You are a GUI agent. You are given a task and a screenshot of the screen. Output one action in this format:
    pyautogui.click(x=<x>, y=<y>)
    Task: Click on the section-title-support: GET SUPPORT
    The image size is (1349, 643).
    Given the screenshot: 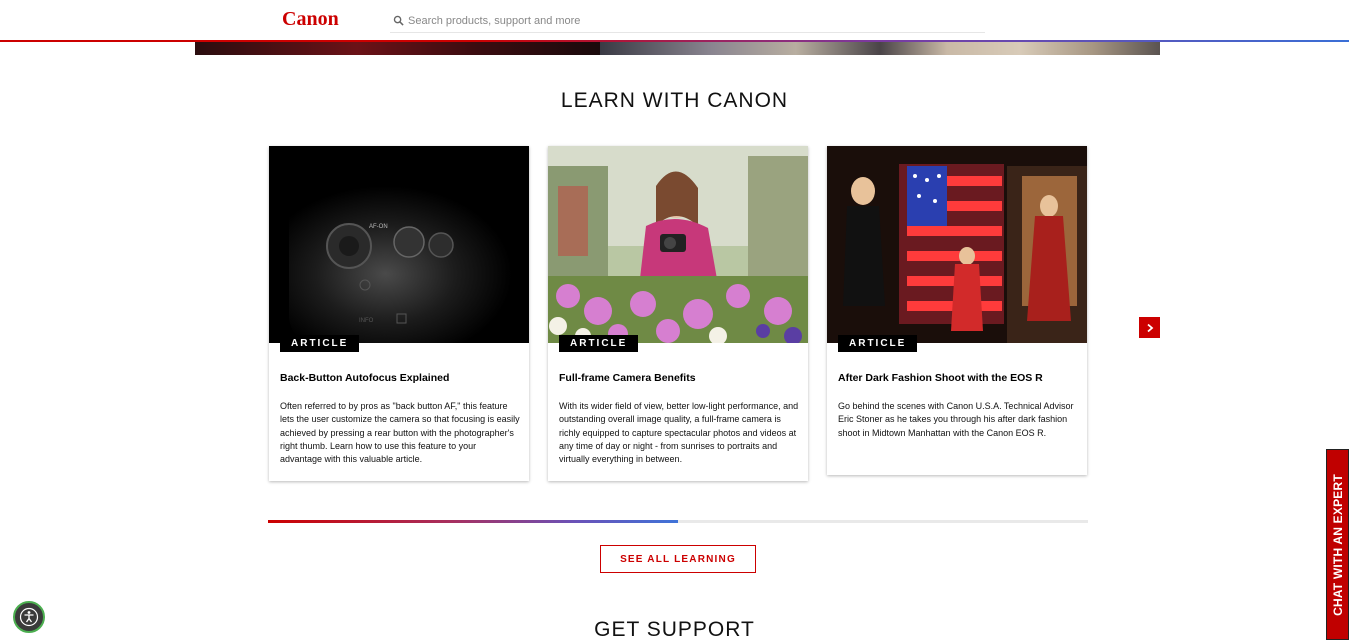 What is the action you would take?
    pyautogui.click(x=674, y=629)
    